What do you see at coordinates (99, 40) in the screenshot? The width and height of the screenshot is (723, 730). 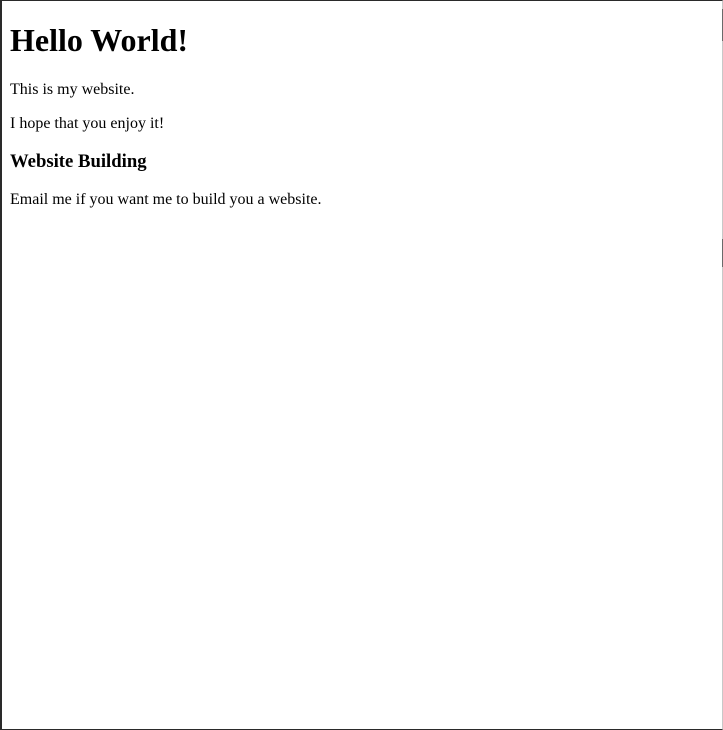 I see `page-title: Hello World!` at bounding box center [99, 40].